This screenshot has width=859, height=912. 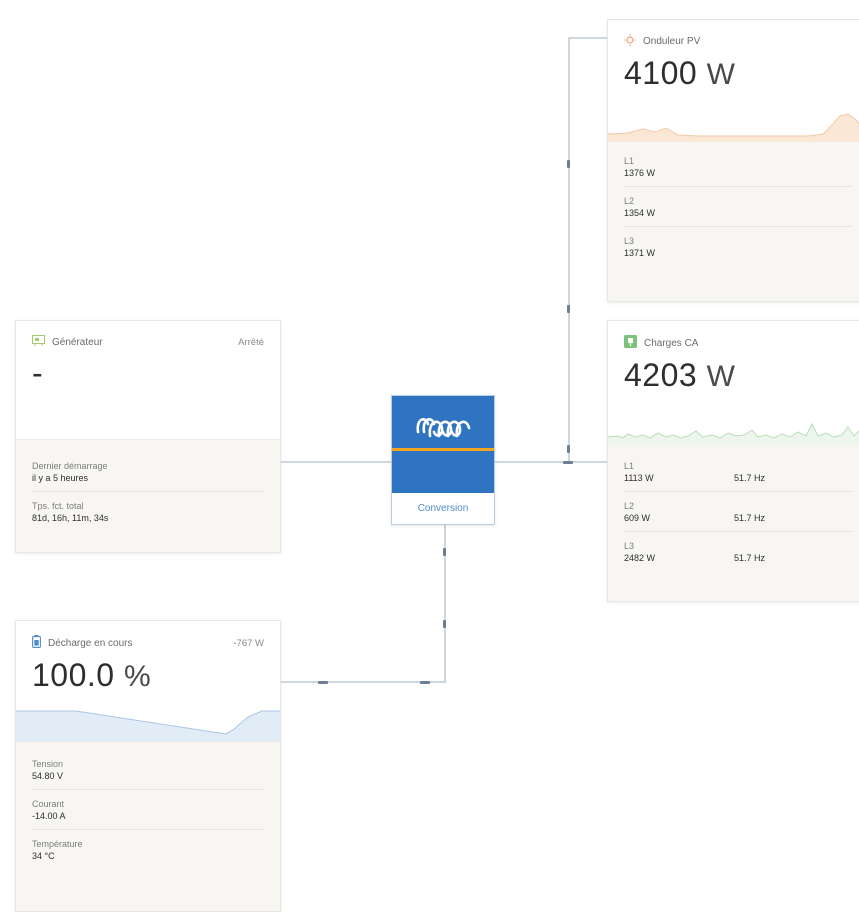 What do you see at coordinates (38, 373) in the screenshot?
I see `generator-value: -` at bounding box center [38, 373].